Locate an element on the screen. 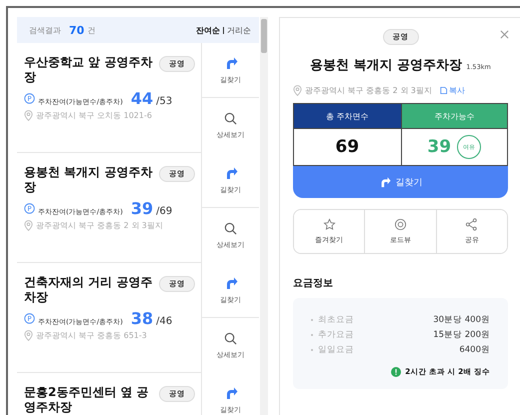  fee-value: 30분당 400원 is located at coordinates (461, 320).